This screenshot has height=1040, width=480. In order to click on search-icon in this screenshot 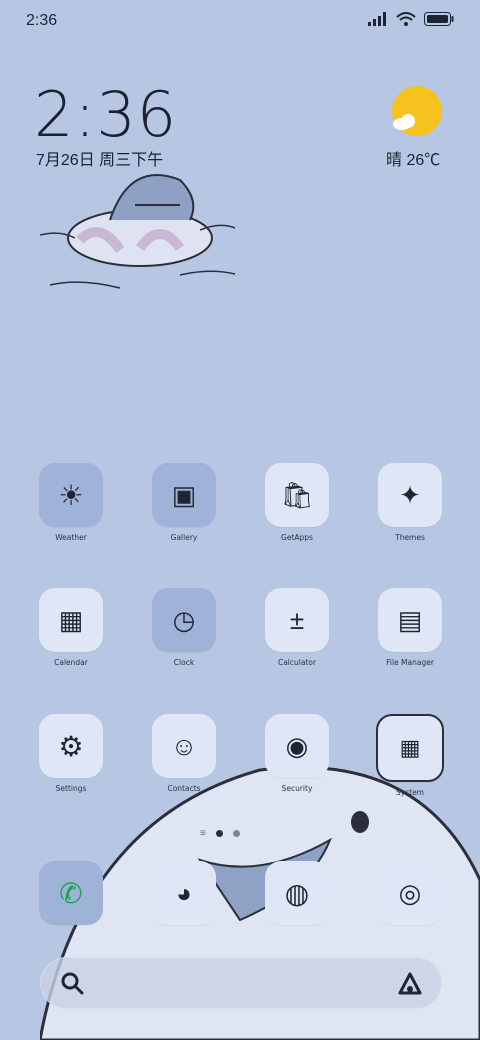, I will do `click(72, 983)`.